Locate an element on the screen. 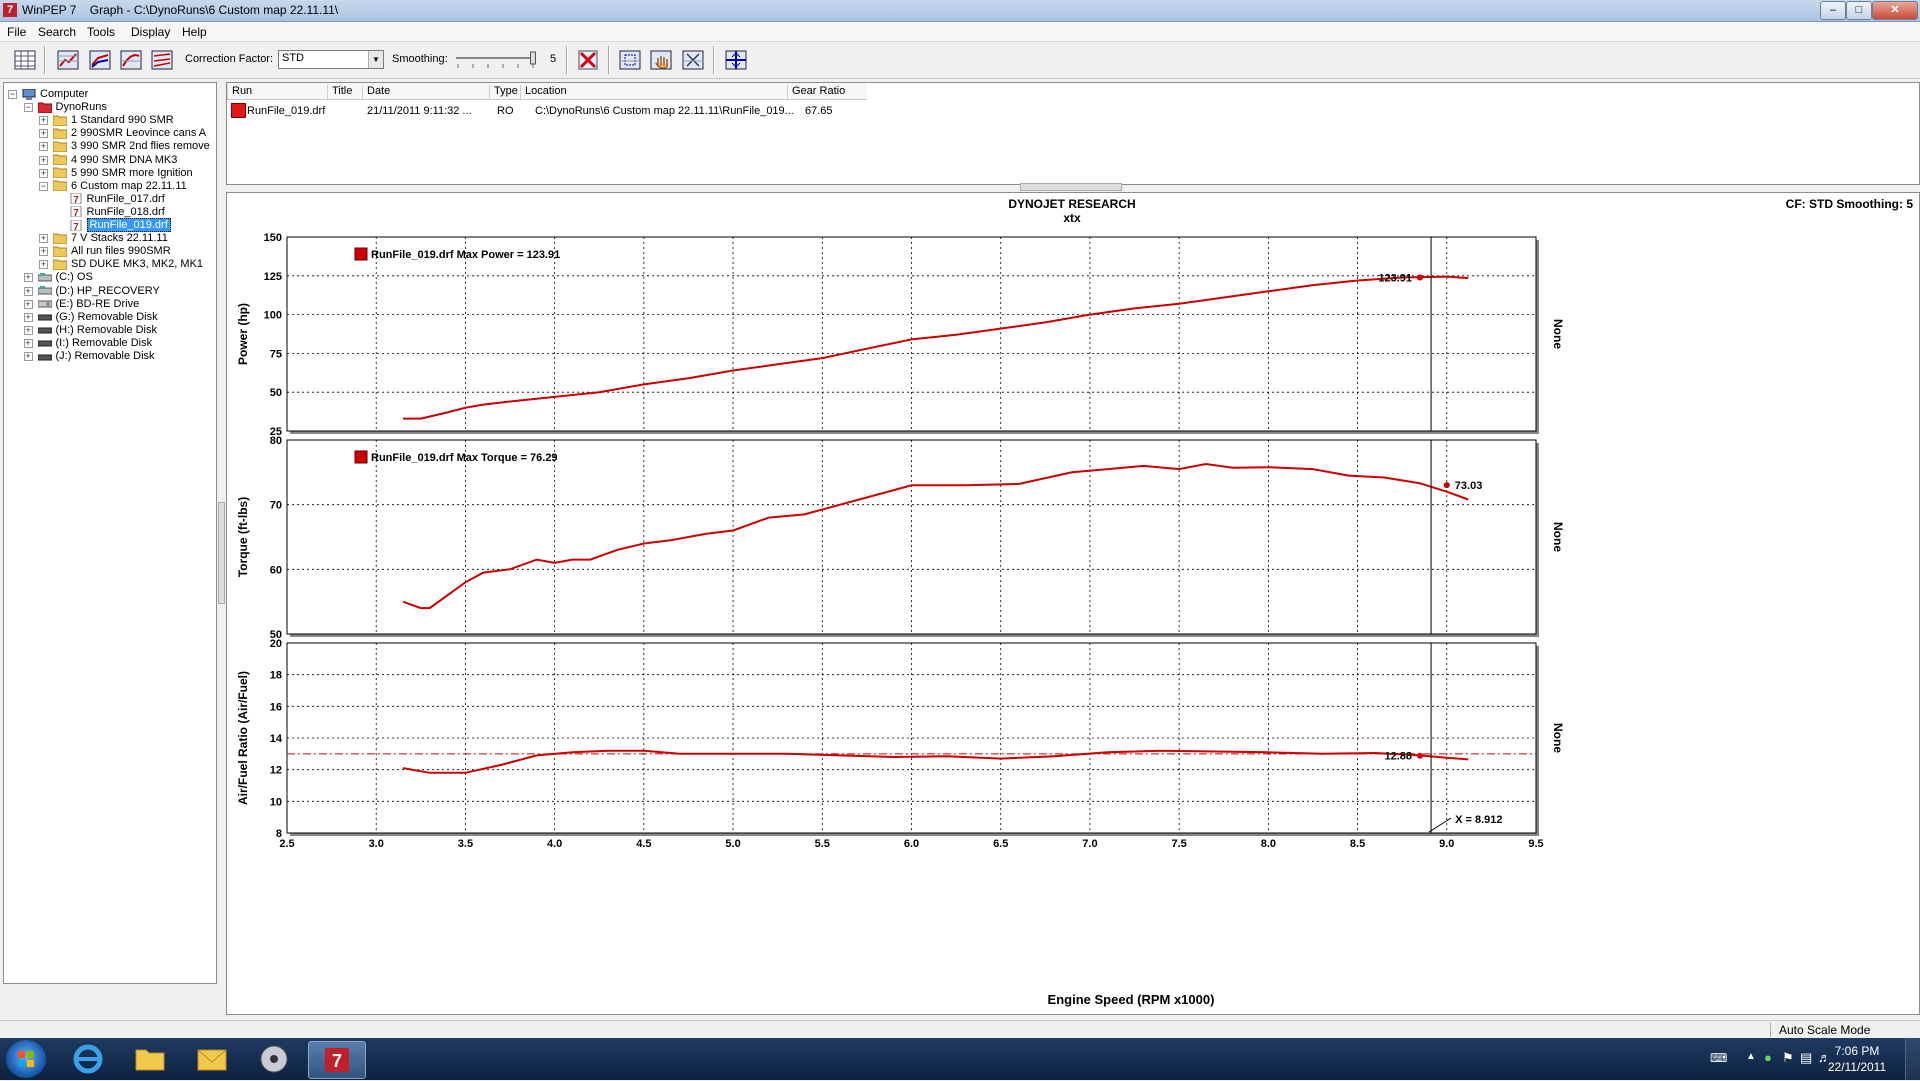 The image size is (1920, 1081). winpep-icon: 7 is located at coordinates (337, 1060).